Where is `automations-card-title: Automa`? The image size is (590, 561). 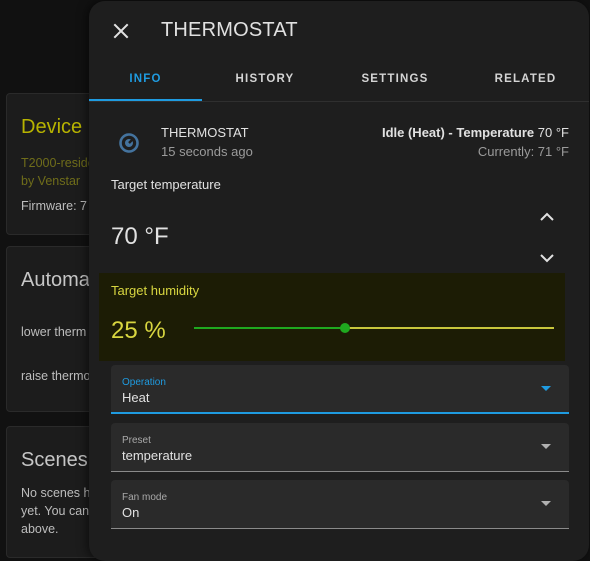 automations-card-title: Automa is located at coordinates (55, 280).